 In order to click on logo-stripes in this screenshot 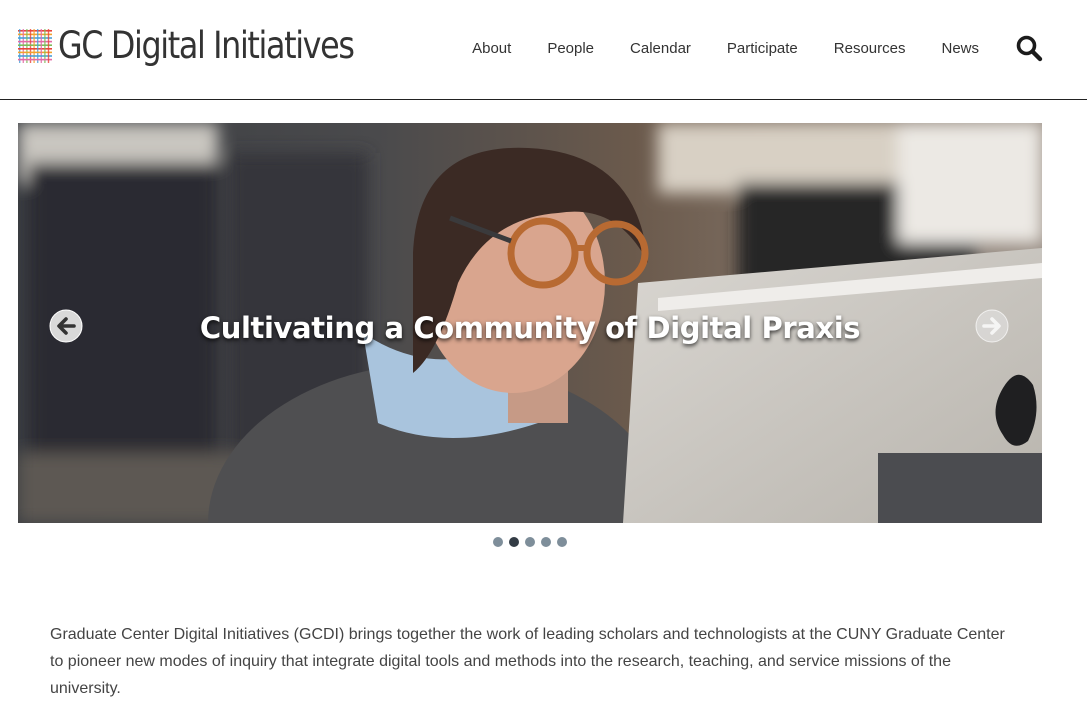, I will do `click(35, 45)`.